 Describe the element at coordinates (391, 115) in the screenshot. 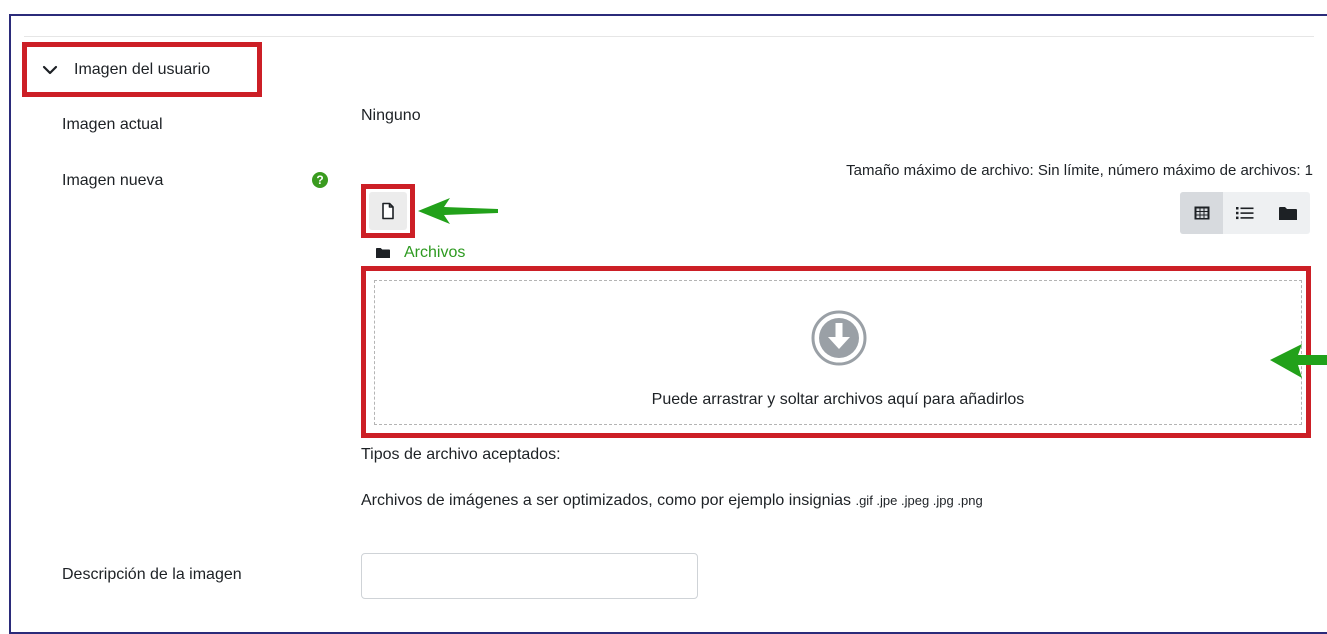

I see `current-image-value: Ninguno` at that location.